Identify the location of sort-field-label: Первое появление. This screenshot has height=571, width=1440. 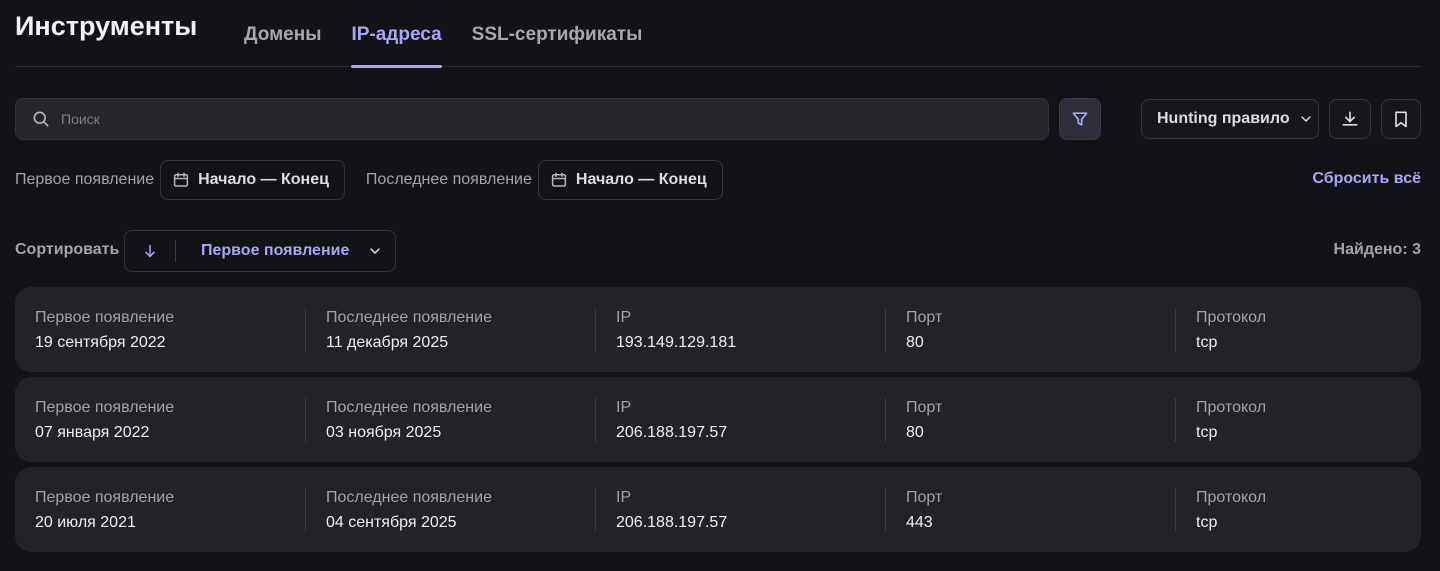
(275, 250).